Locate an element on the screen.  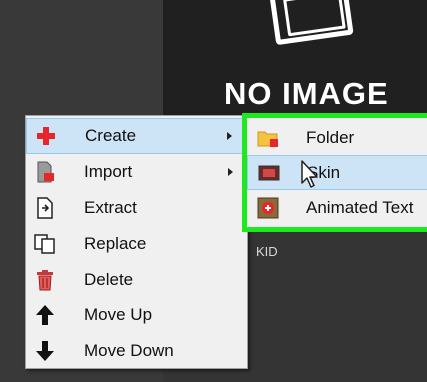
submenu-item-folder: Folder is located at coordinates (337, 137).